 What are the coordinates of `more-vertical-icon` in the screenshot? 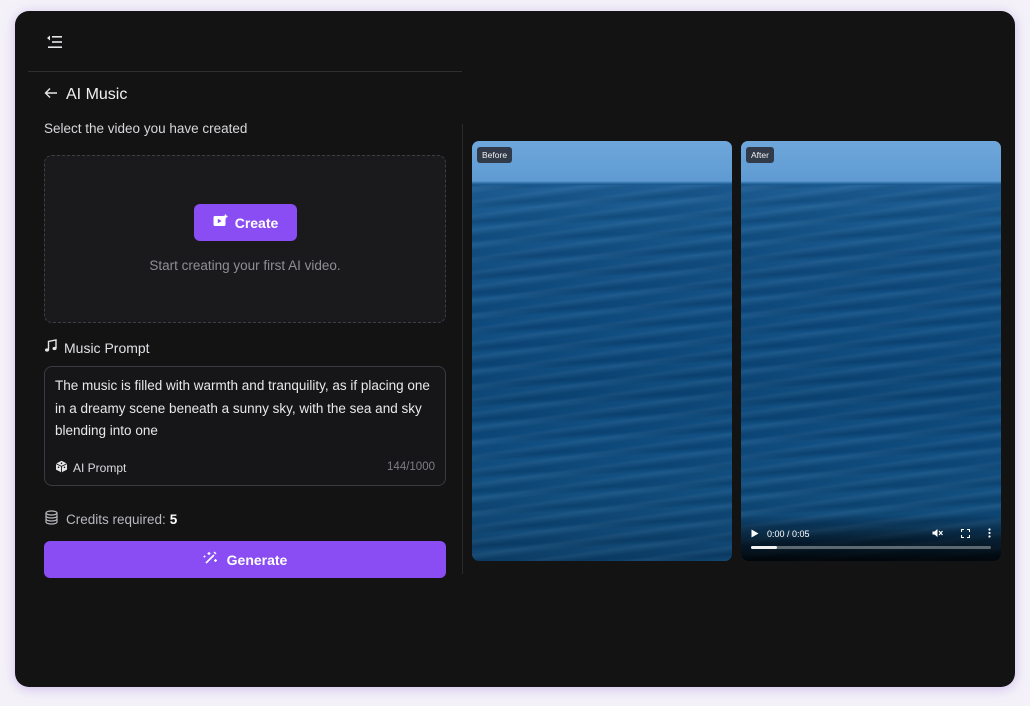 It's located at (989, 534).